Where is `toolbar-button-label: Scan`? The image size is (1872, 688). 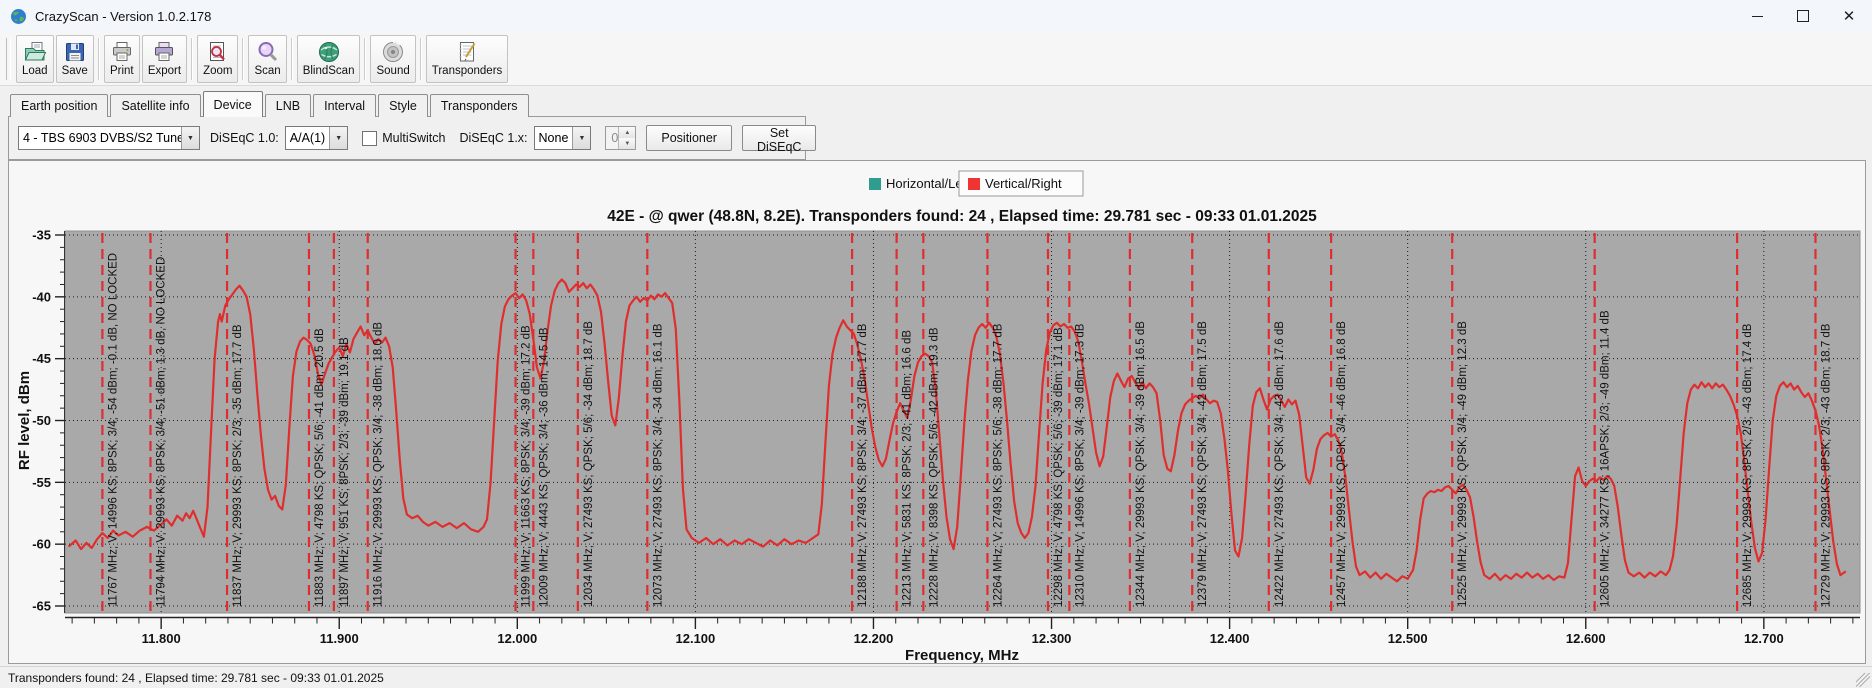
toolbar-button-label: Scan is located at coordinates (267, 71).